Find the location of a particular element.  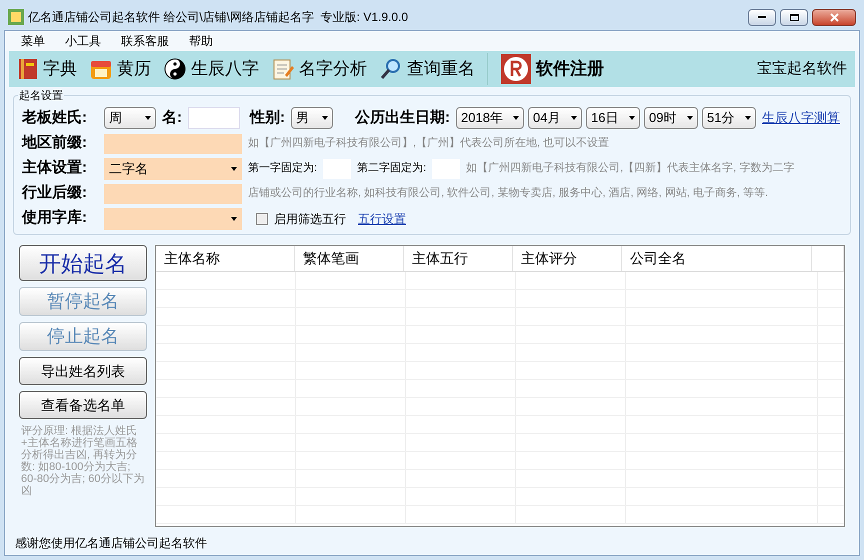

date-select: 51分 is located at coordinates (729, 118).